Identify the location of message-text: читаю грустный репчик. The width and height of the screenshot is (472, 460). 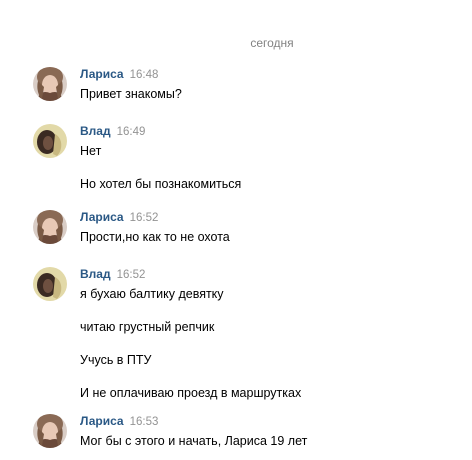
(147, 327).